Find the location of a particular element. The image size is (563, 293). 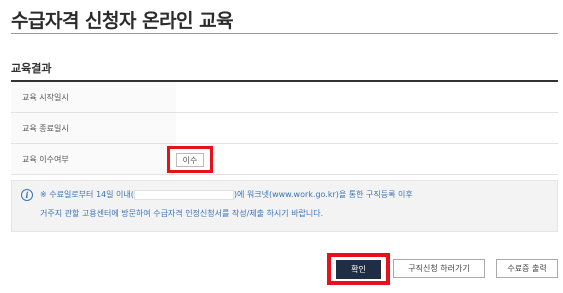

row-value-end is located at coordinates (367, 128).